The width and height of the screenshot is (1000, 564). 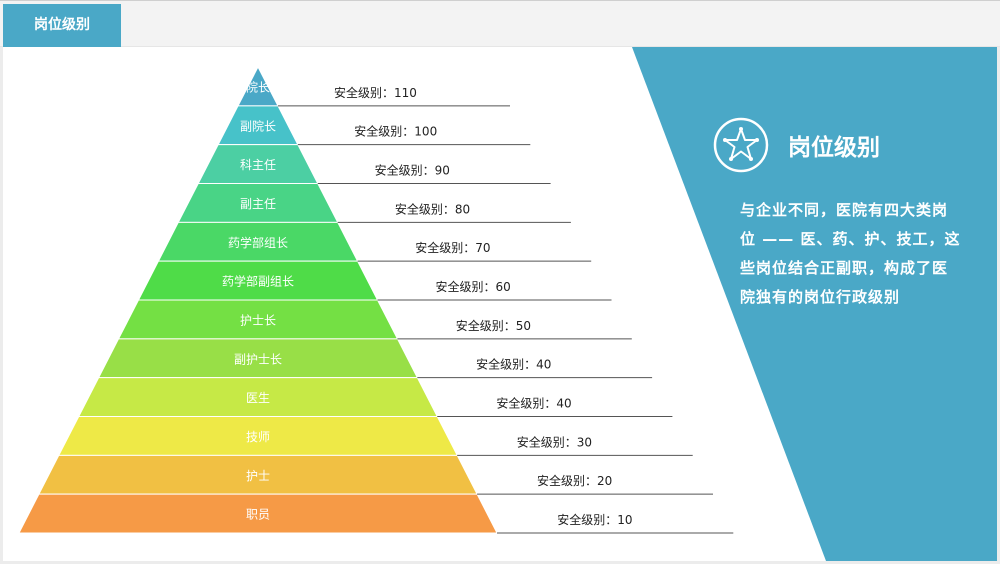 I want to click on pyramid-tier-label: 副护士长, so click(x=258, y=359).